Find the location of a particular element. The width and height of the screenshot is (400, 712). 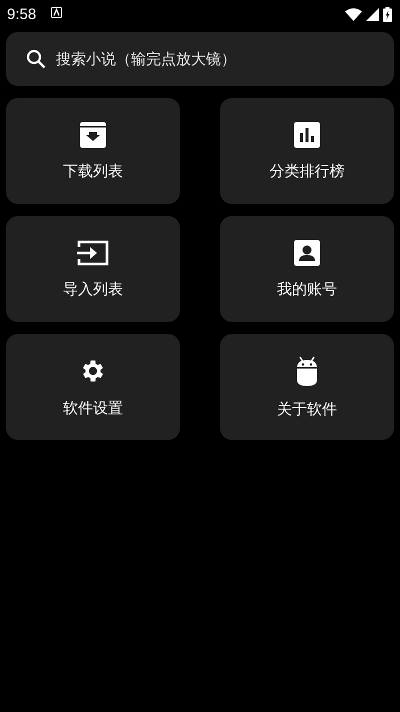

menu-card: 关于软件 is located at coordinates (307, 387).